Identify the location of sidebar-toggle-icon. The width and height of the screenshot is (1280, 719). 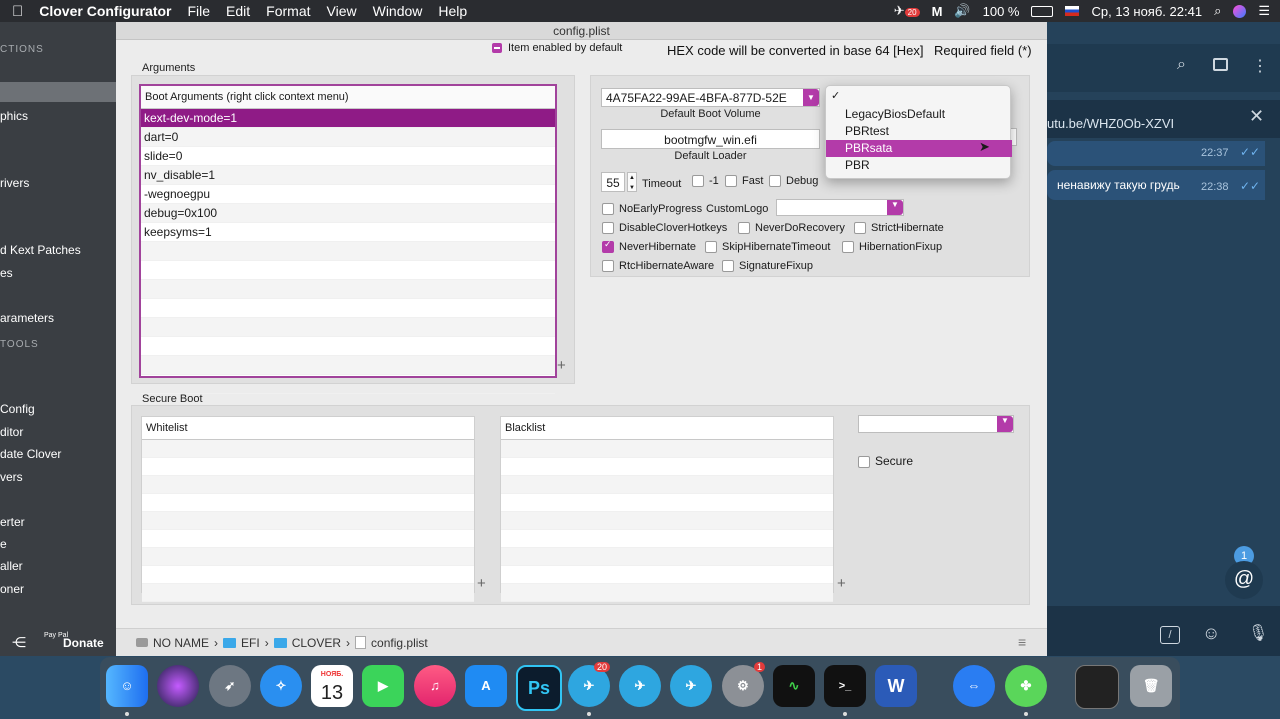
(1220, 64).